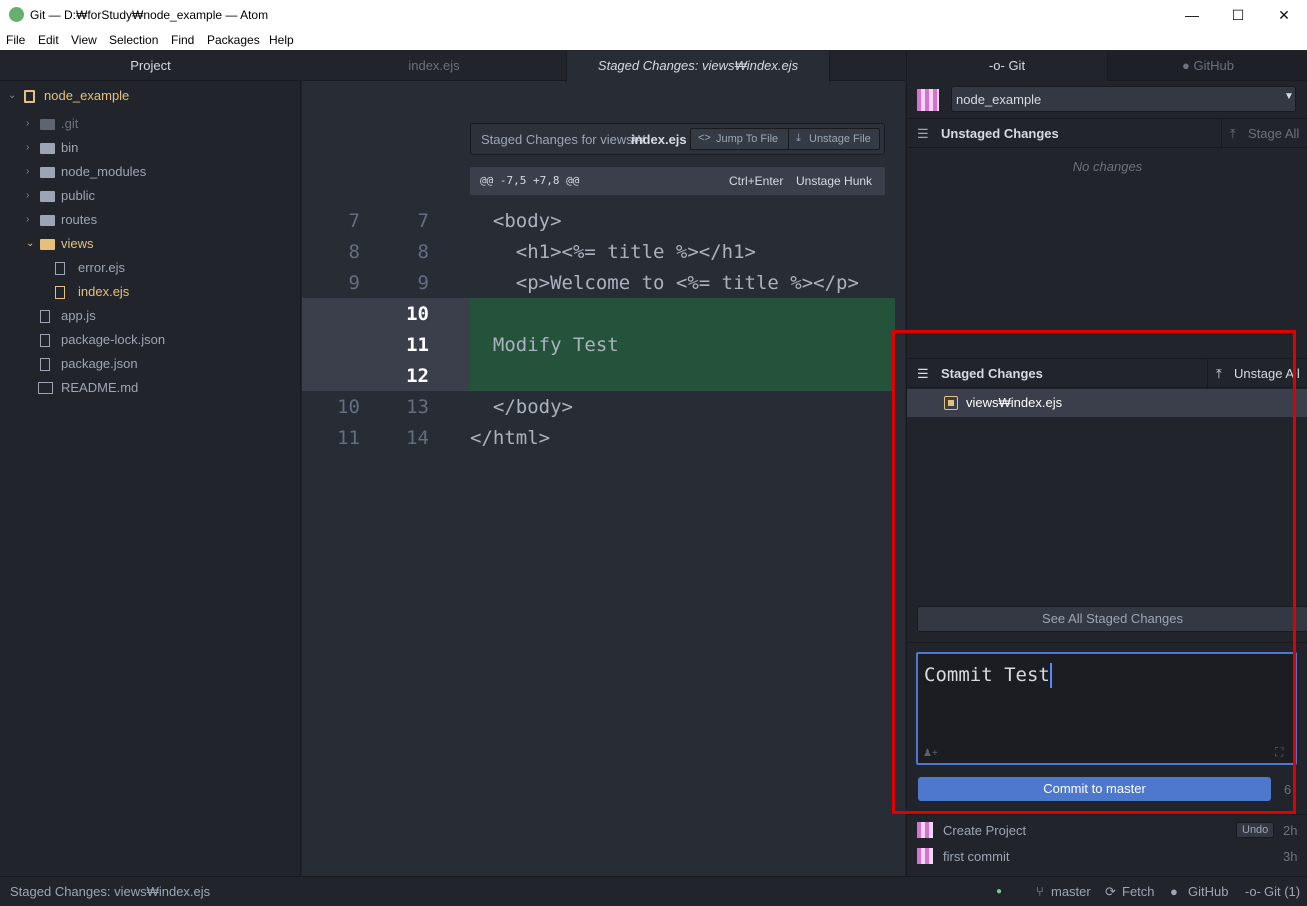 The width and height of the screenshot is (1307, 906). I want to click on line-text: <h1><%= title %></h1>, so click(613, 252).